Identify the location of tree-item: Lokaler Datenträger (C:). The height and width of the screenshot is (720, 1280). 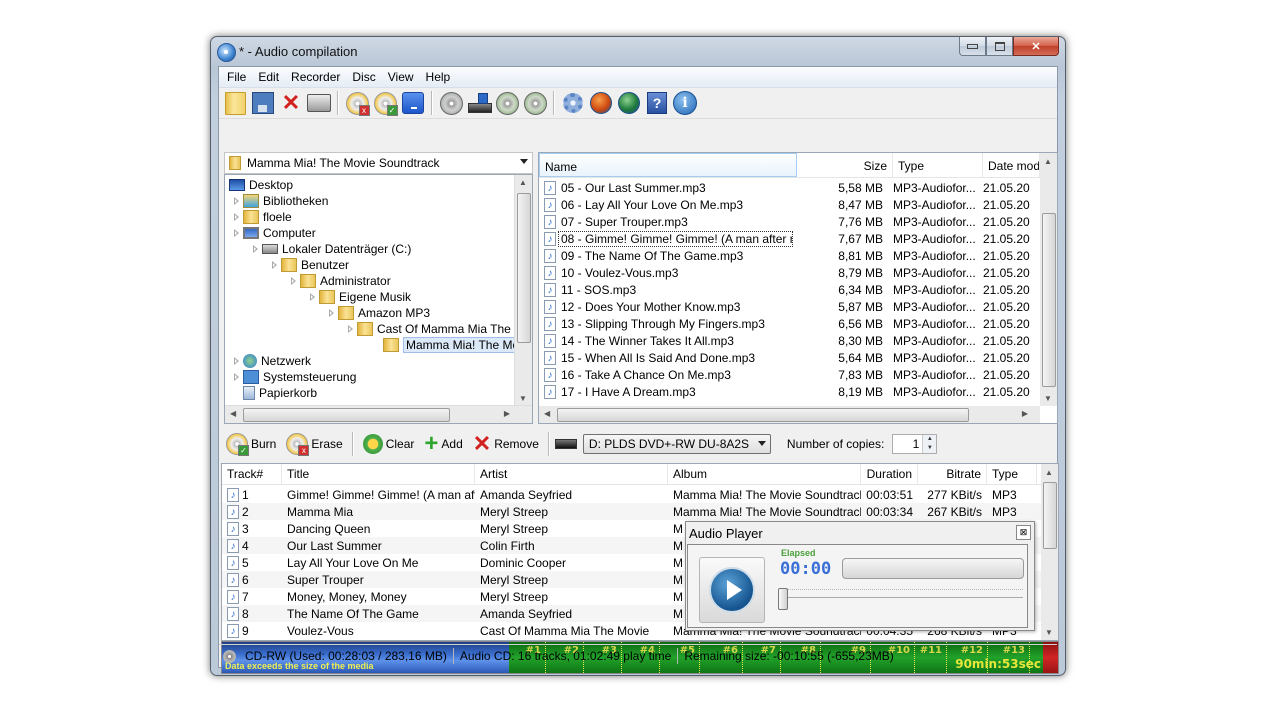
(332, 249).